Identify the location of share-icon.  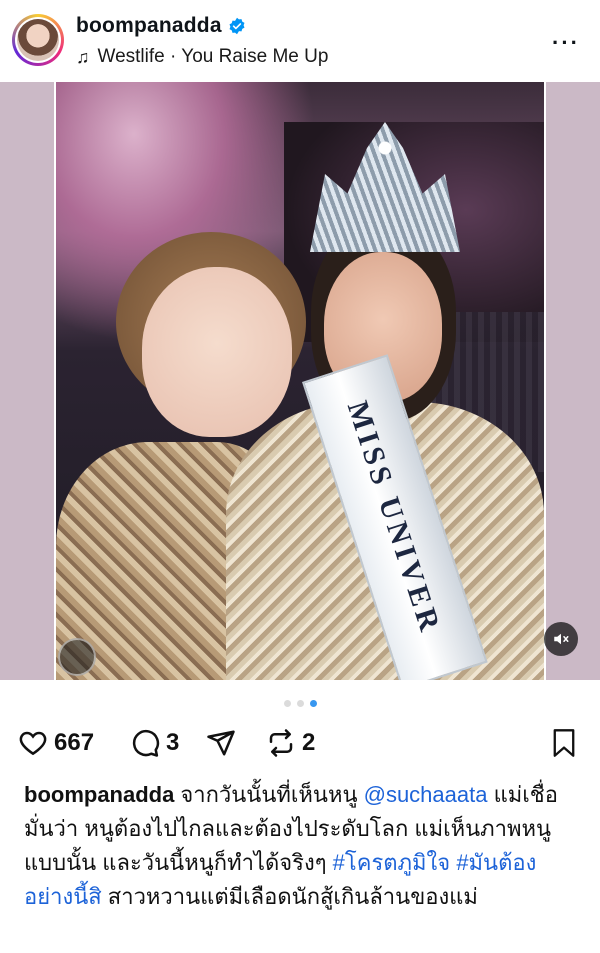
(221, 743).